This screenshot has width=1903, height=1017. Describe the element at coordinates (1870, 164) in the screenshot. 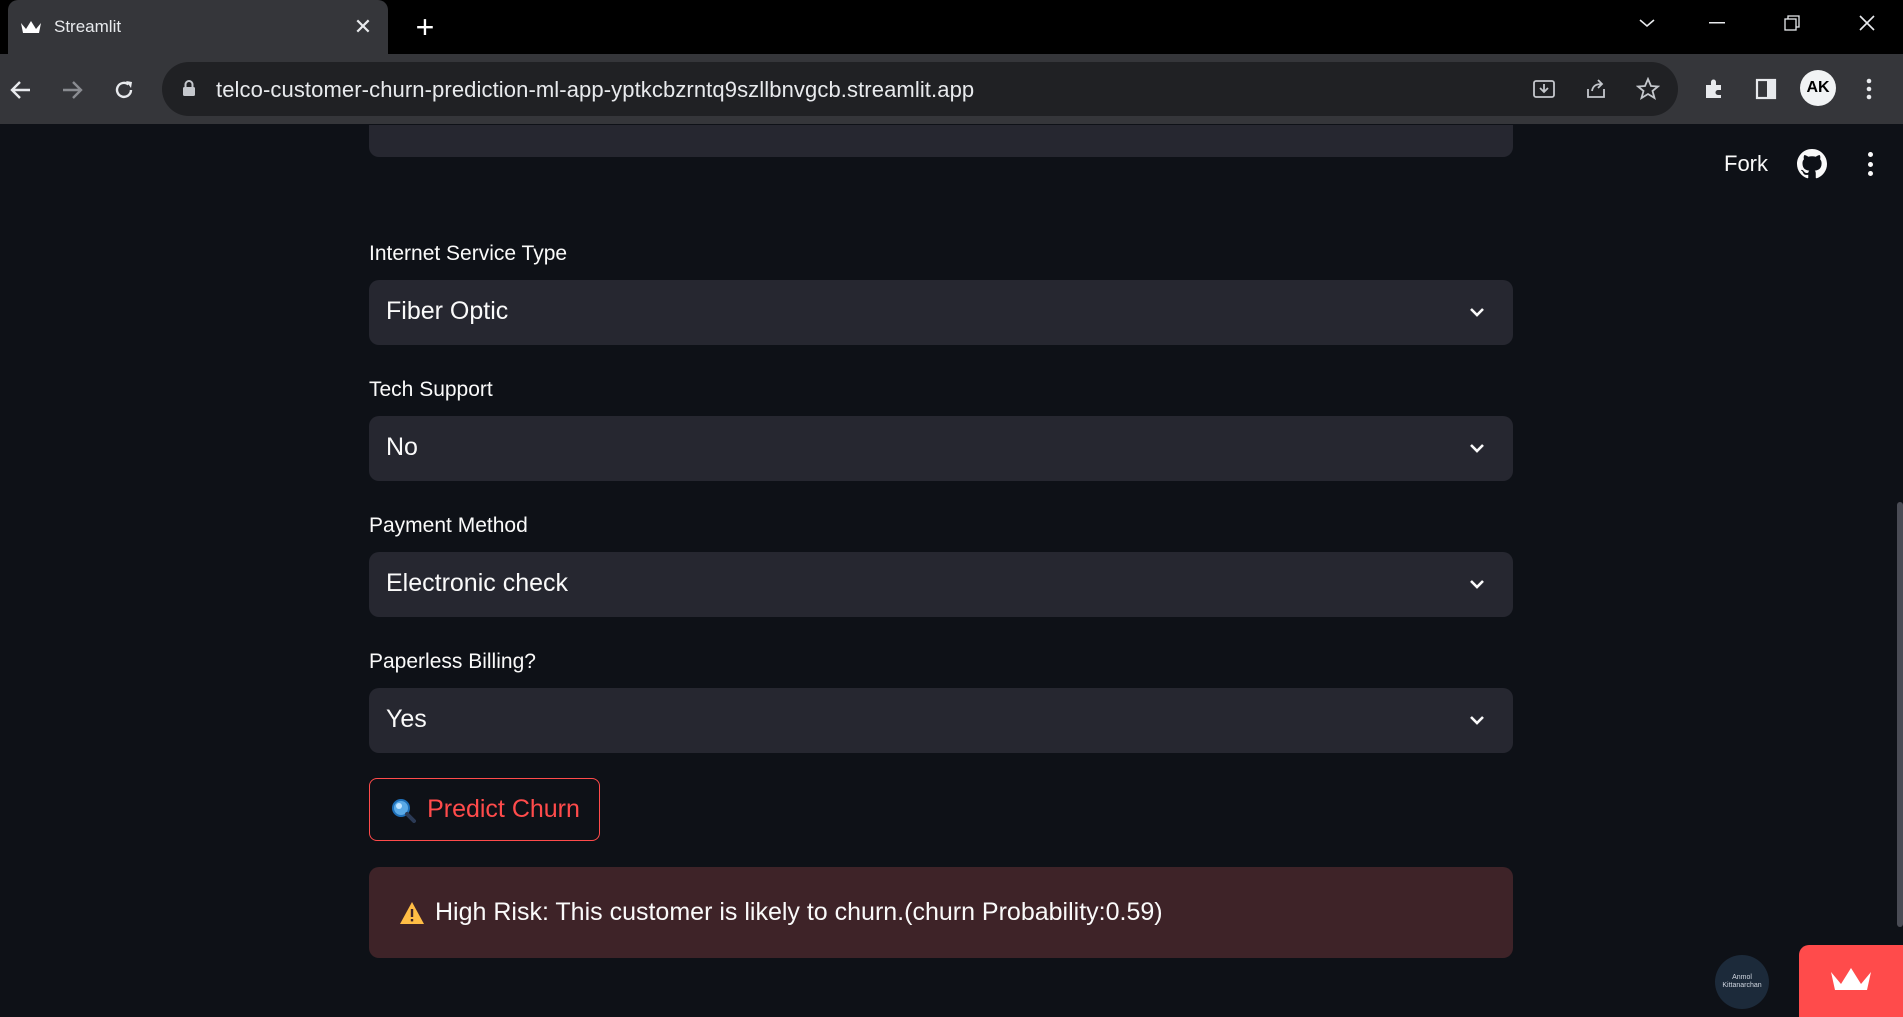

I see `app-menu-icon` at that location.